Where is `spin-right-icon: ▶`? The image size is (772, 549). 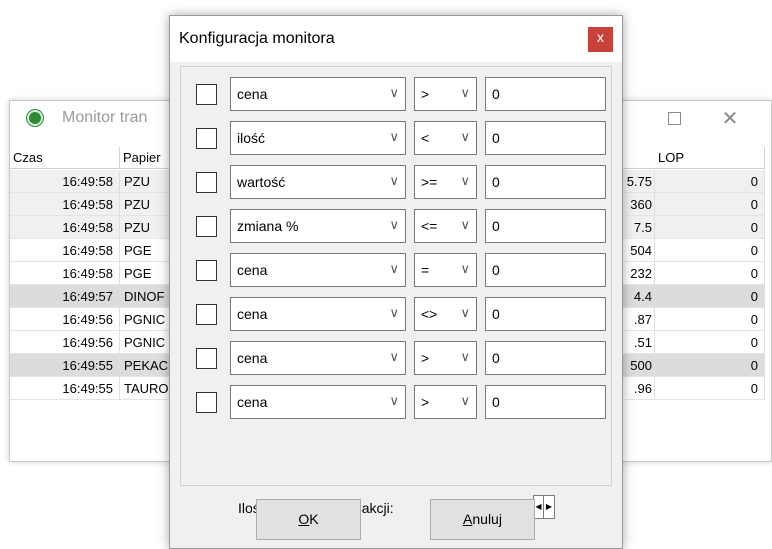 spin-right-icon: ▶ is located at coordinates (549, 507).